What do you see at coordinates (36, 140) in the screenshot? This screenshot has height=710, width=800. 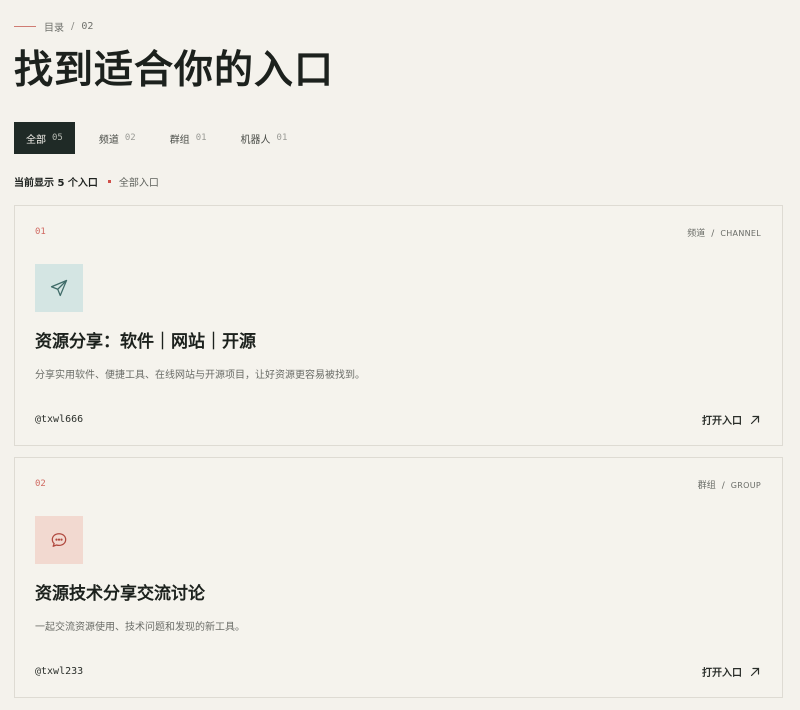 I see `tab-label: 全部` at bounding box center [36, 140].